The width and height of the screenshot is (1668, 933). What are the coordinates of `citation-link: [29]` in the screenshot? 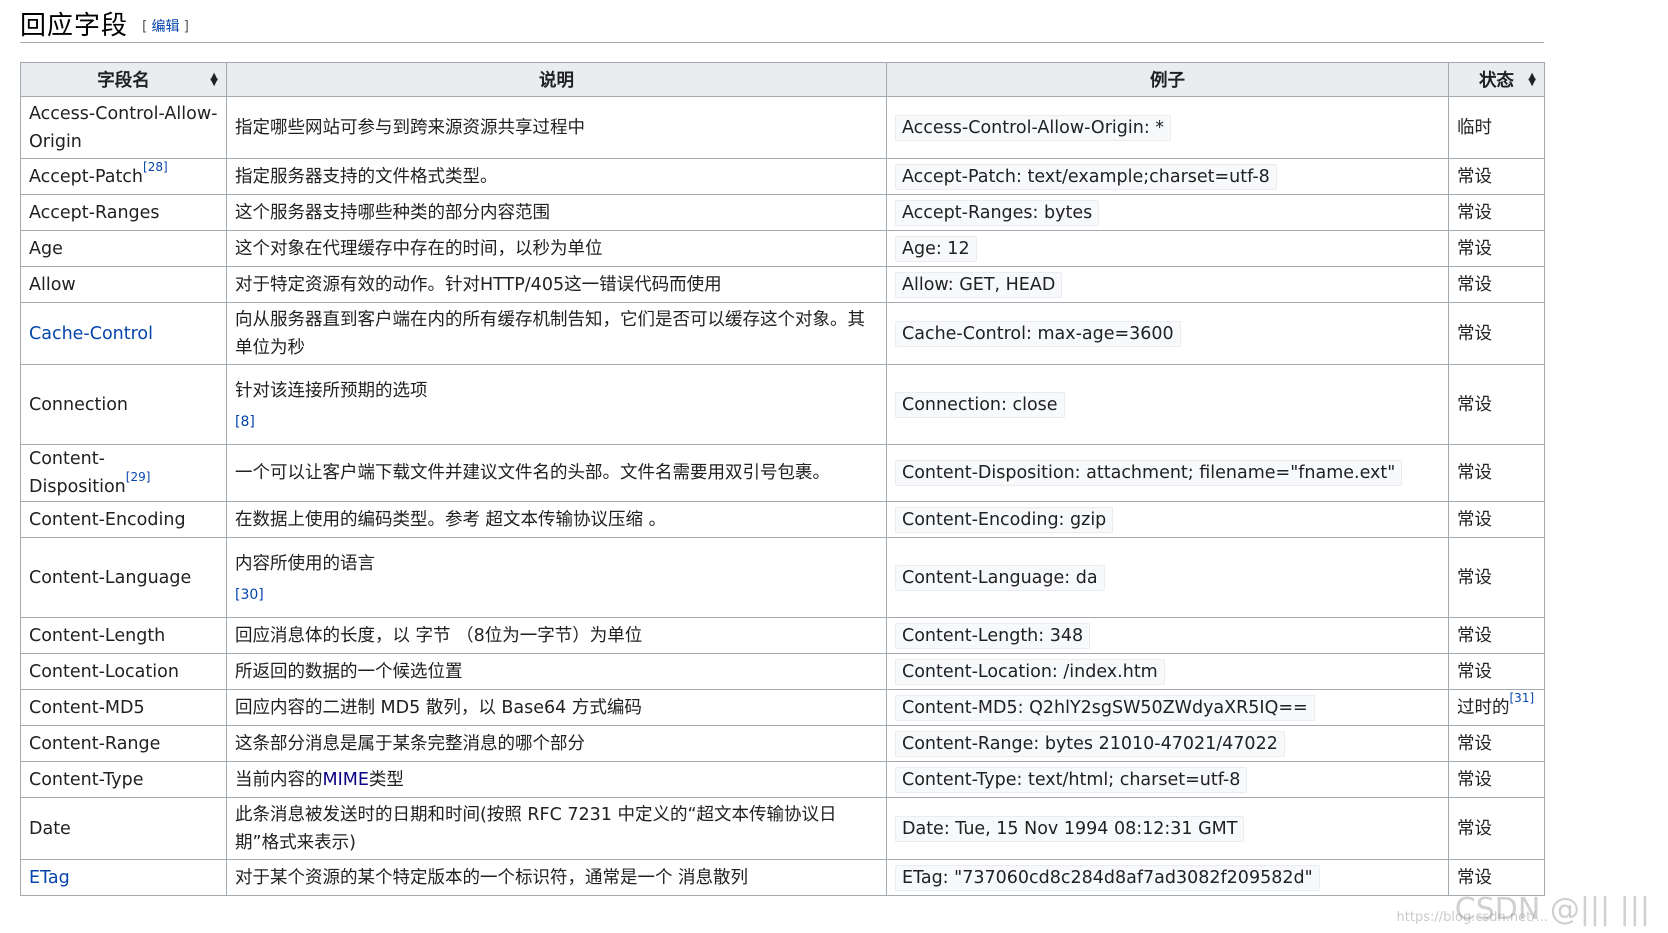 It's located at (138, 477).